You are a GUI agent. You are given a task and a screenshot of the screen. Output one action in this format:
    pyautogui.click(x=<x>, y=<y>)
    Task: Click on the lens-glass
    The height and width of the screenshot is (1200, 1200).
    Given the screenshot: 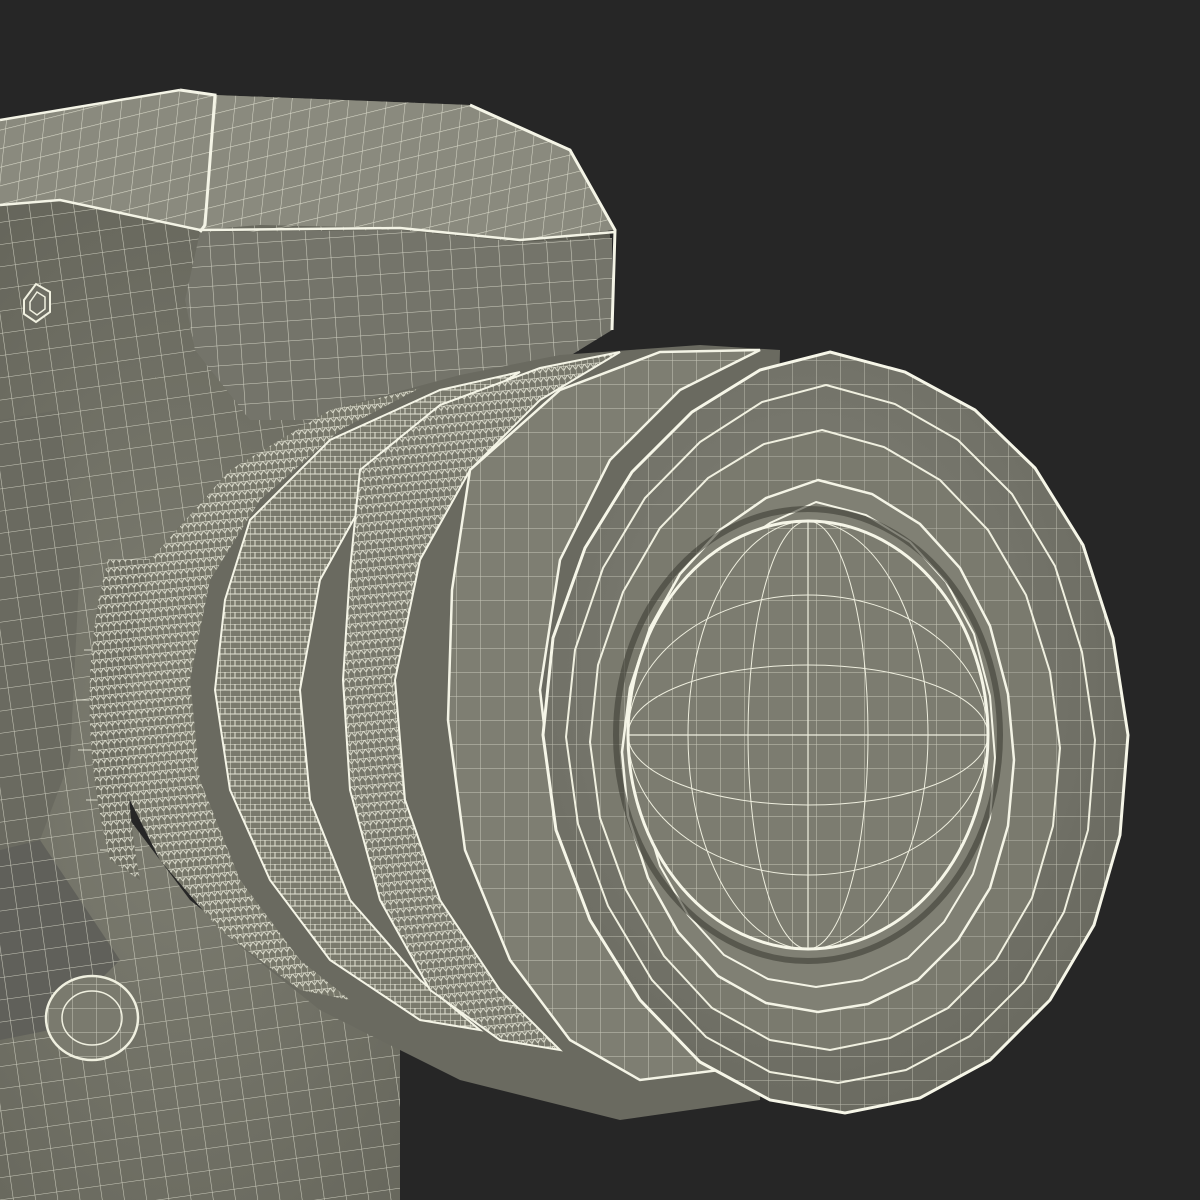 What is the action you would take?
    pyautogui.click(x=808, y=735)
    